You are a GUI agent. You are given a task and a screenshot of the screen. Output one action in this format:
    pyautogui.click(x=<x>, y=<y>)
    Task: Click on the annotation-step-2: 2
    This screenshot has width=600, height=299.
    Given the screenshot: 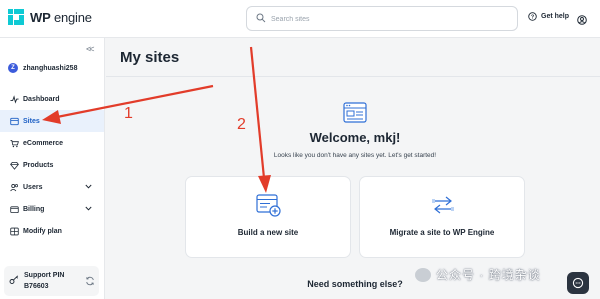 What is the action you would take?
    pyautogui.click(x=241, y=124)
    